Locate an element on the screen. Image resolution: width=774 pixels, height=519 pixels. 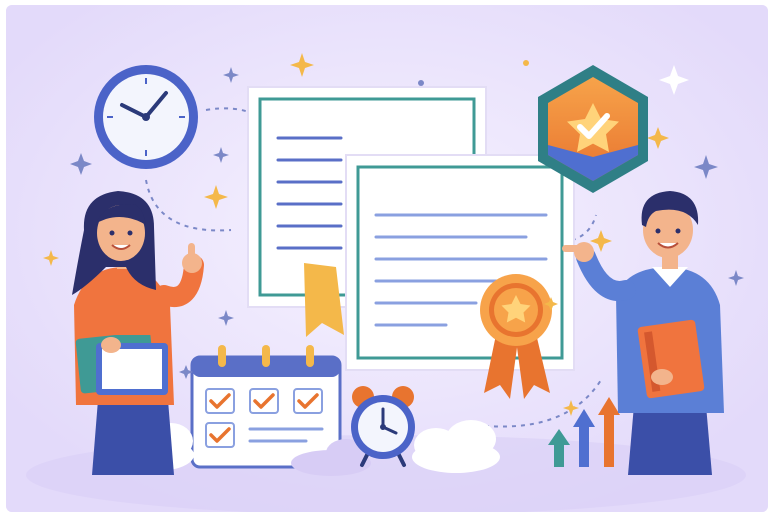
book is located at coordinates (671, 359).